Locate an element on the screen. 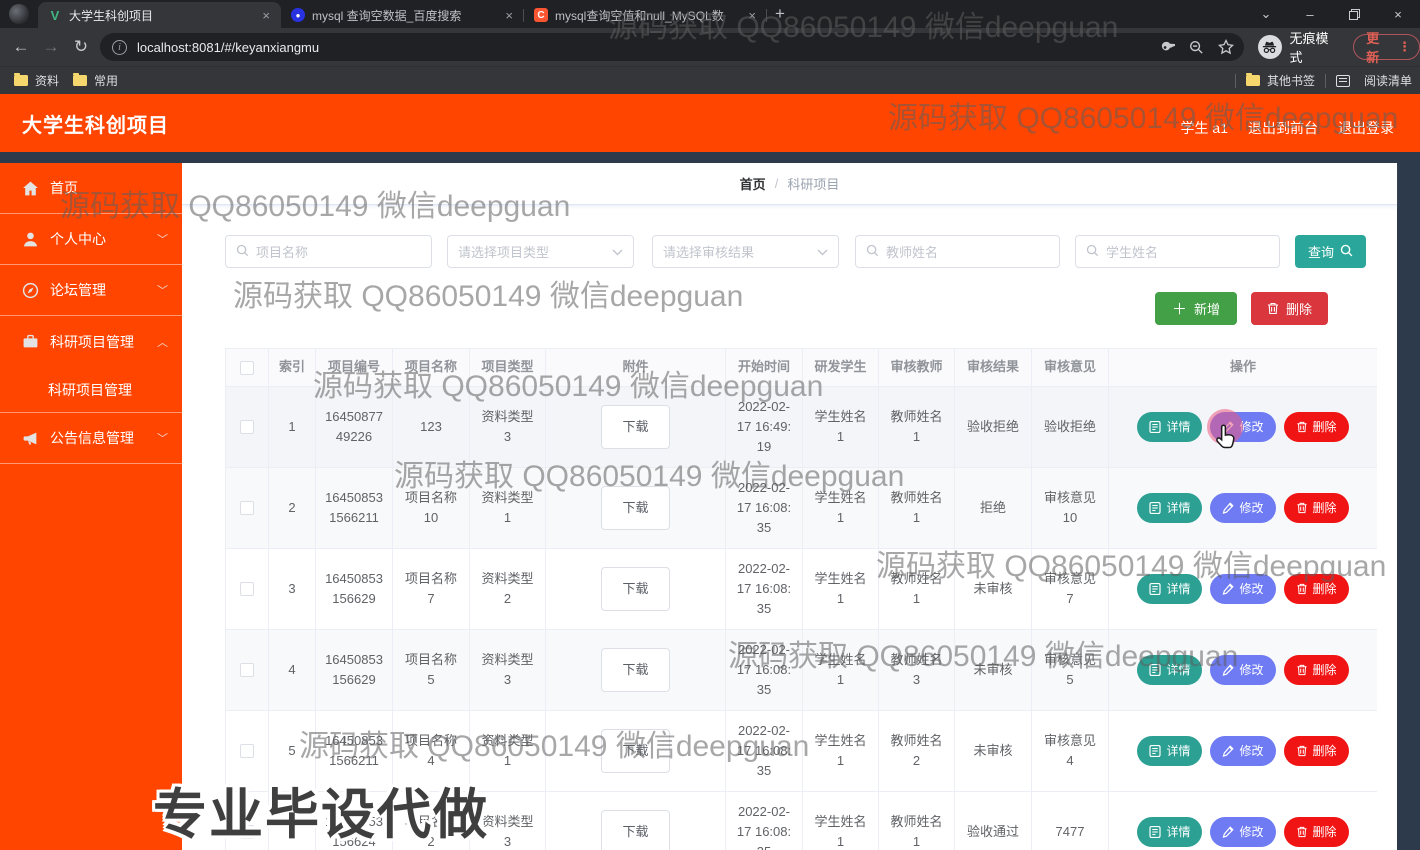 The width and height of the screenshot is (1420, 850). address-bar: i localhost:8081/#/keyanxiangmu is located at coordinates (672, 47).